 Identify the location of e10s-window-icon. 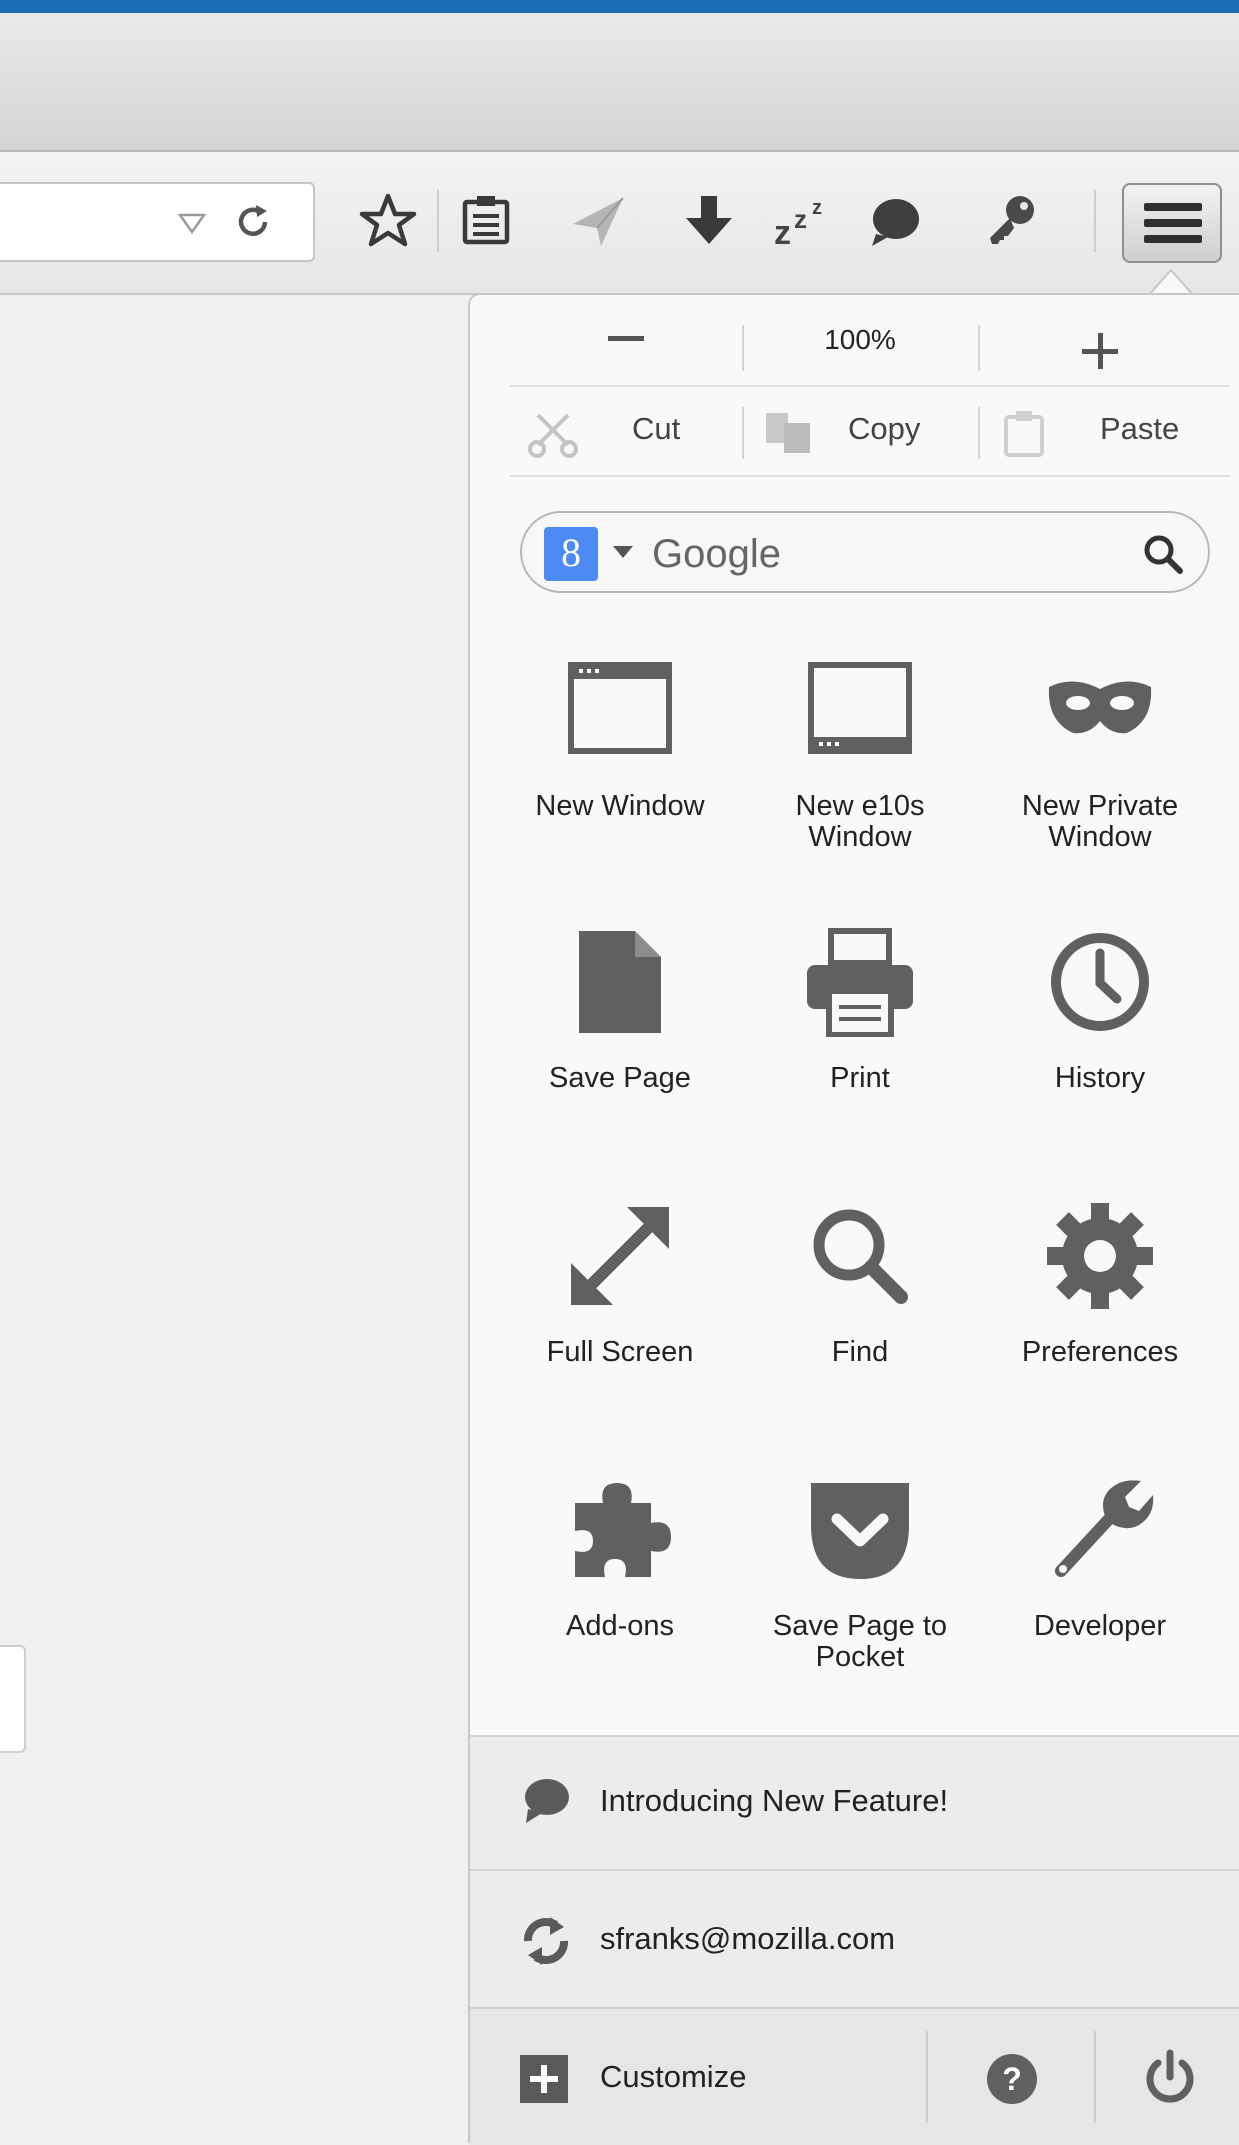
(860, 708).